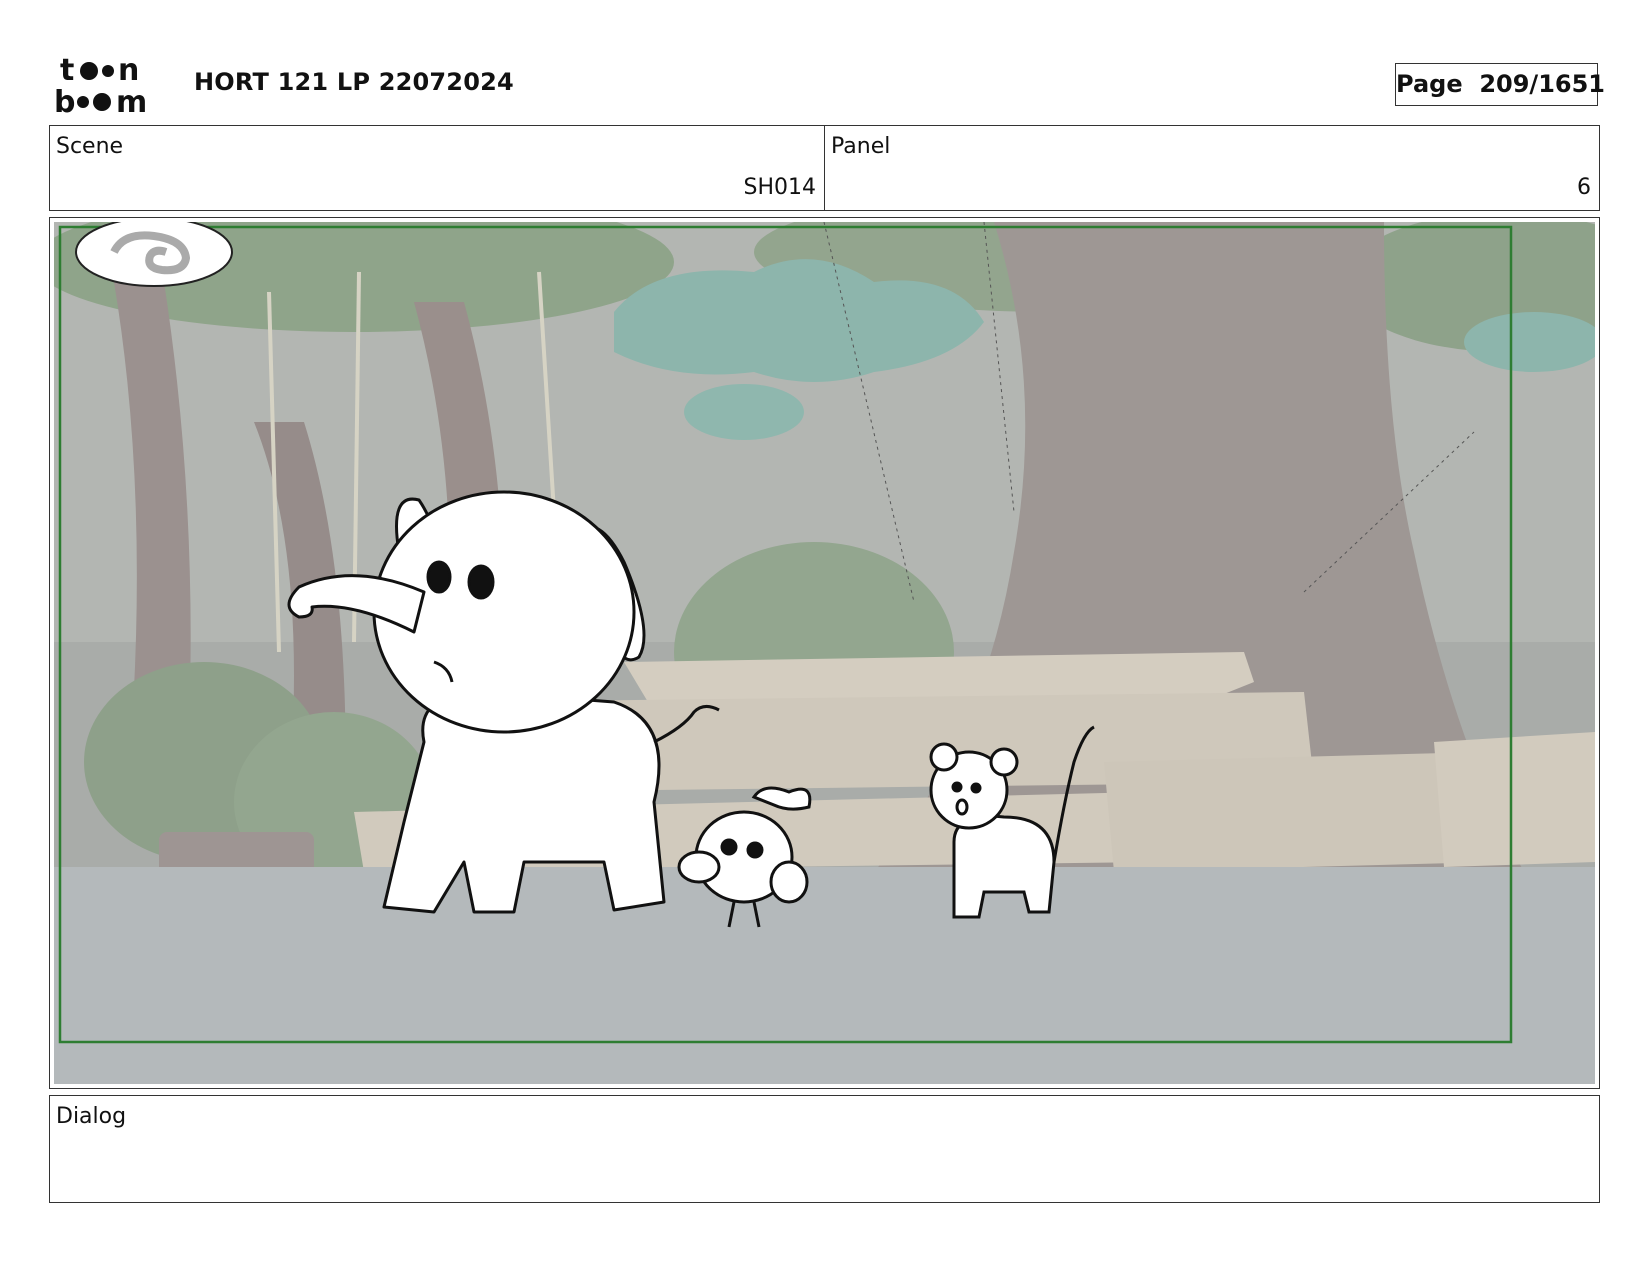 This screenshot has height=1275, width=1650. I want to click on svg-text: b, so click(64, 100).